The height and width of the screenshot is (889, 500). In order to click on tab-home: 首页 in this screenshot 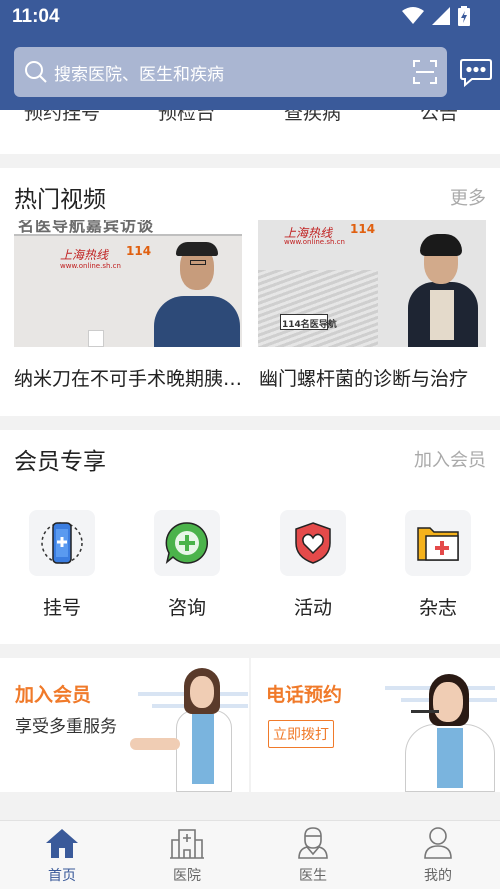, I will do `click(62, 856)`.